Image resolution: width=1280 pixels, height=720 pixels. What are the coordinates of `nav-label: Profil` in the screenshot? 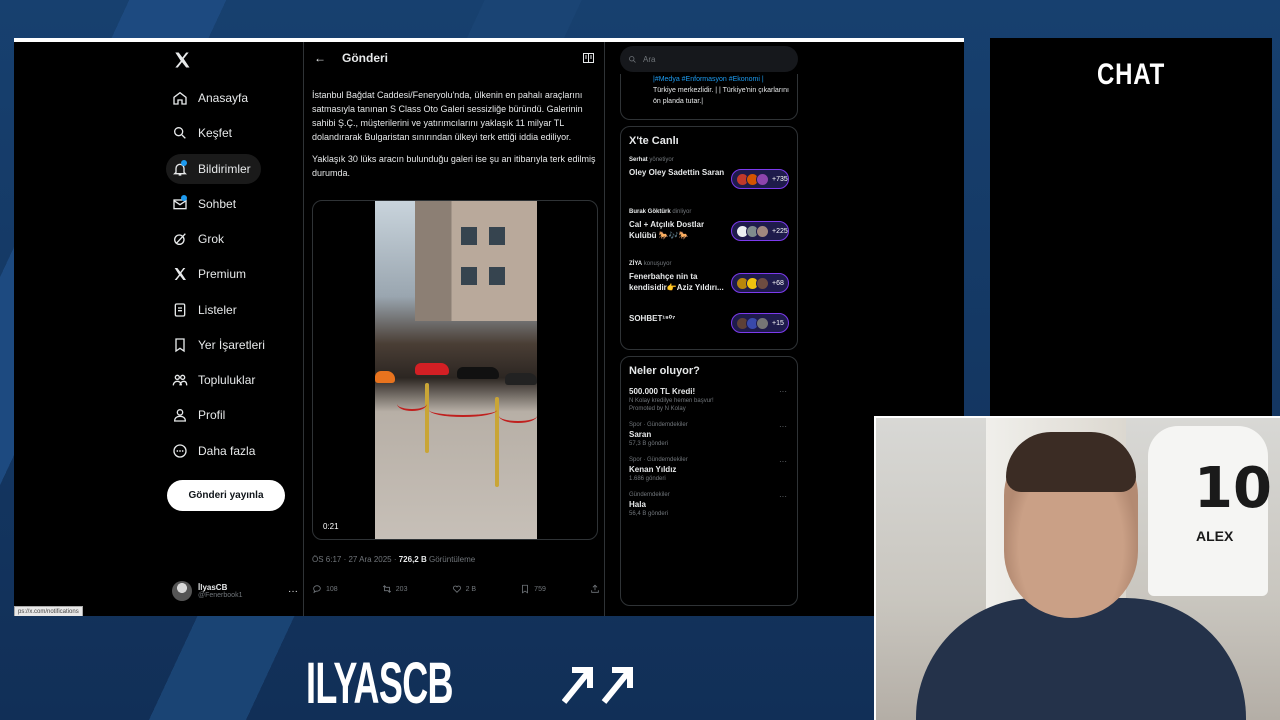 It's located at (212, 415).